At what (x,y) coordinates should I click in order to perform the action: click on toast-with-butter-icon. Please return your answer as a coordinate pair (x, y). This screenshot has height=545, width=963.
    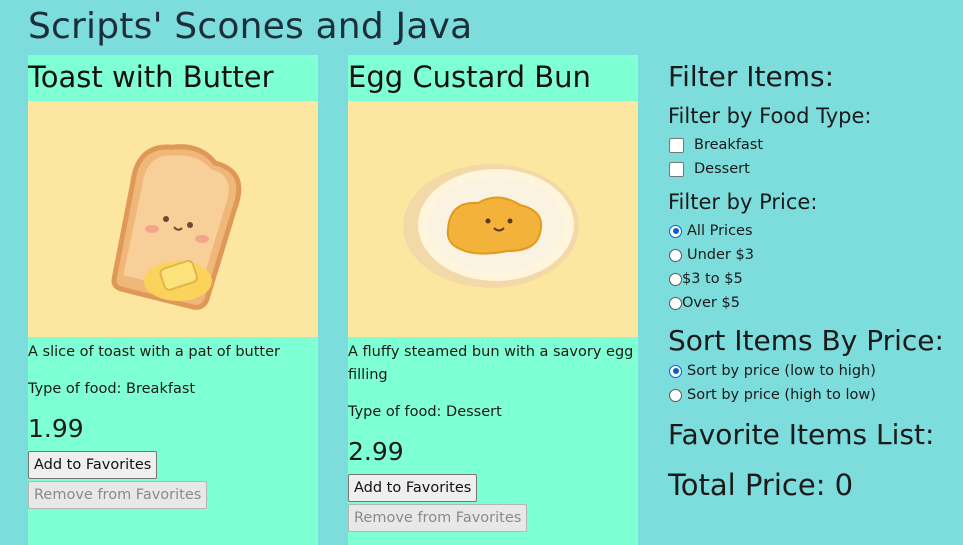
    Looking at the image, I should click on (173, 219).